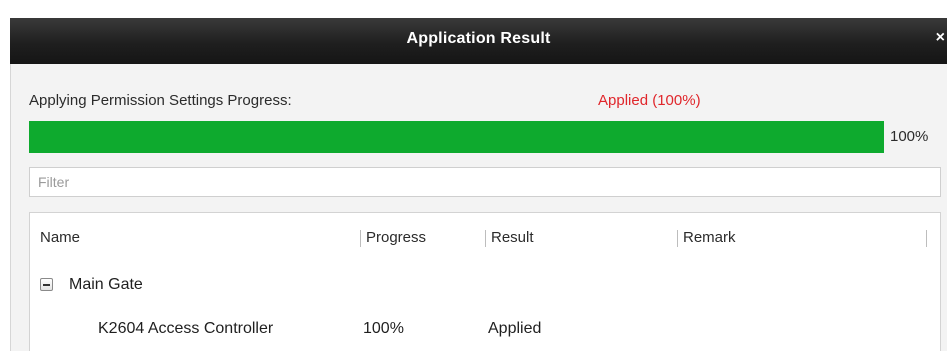 This screenshot has height=351, width=947. I want to click on progress-bar-fill, so click(456, 137).